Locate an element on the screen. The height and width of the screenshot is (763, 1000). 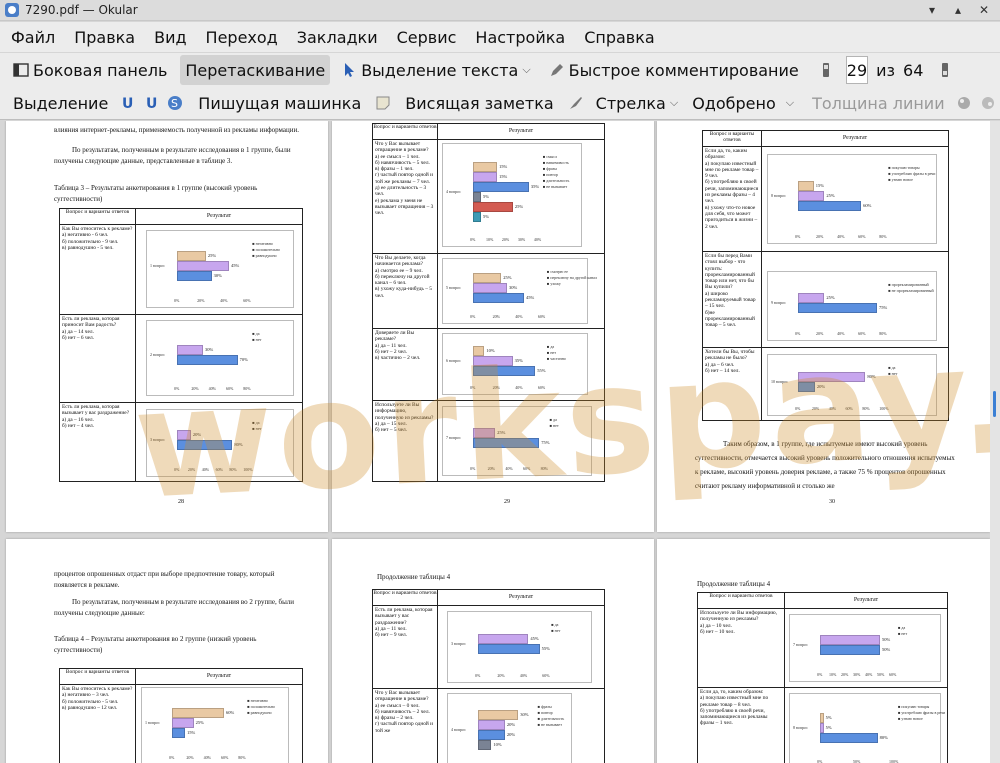
window-title: 7290.pdf — Okular is located at coordinates (81, 10).